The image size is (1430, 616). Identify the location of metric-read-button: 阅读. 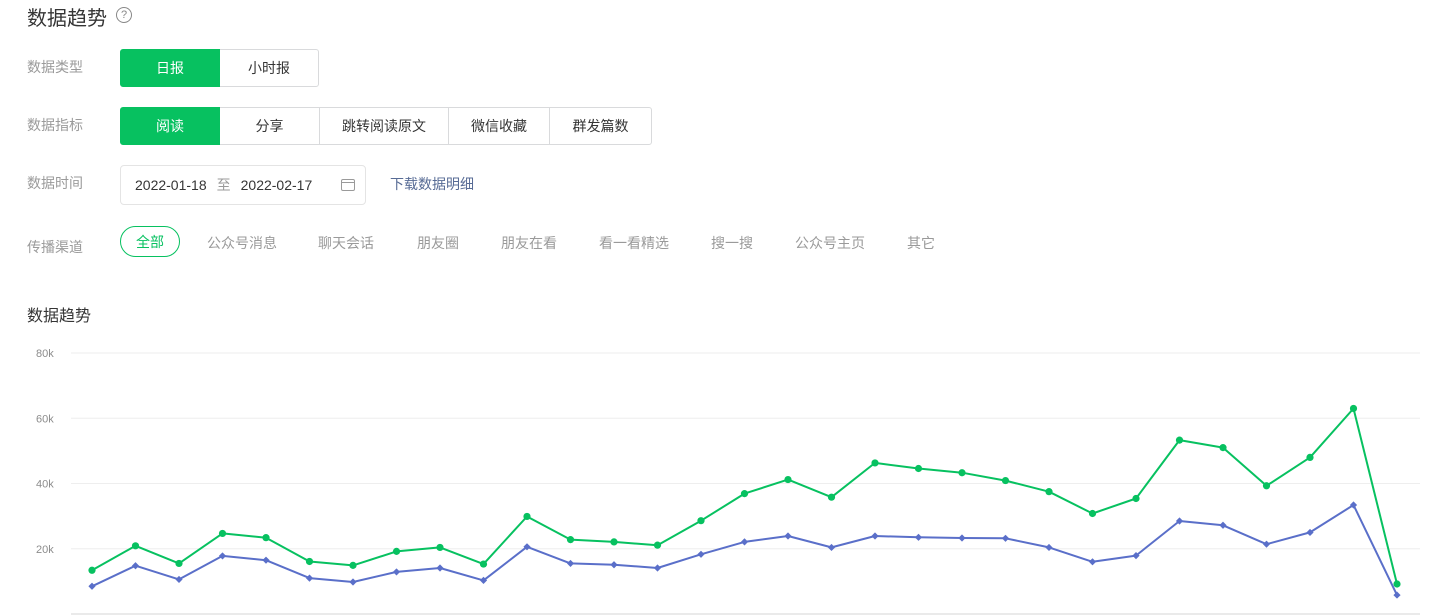
(170, 126).